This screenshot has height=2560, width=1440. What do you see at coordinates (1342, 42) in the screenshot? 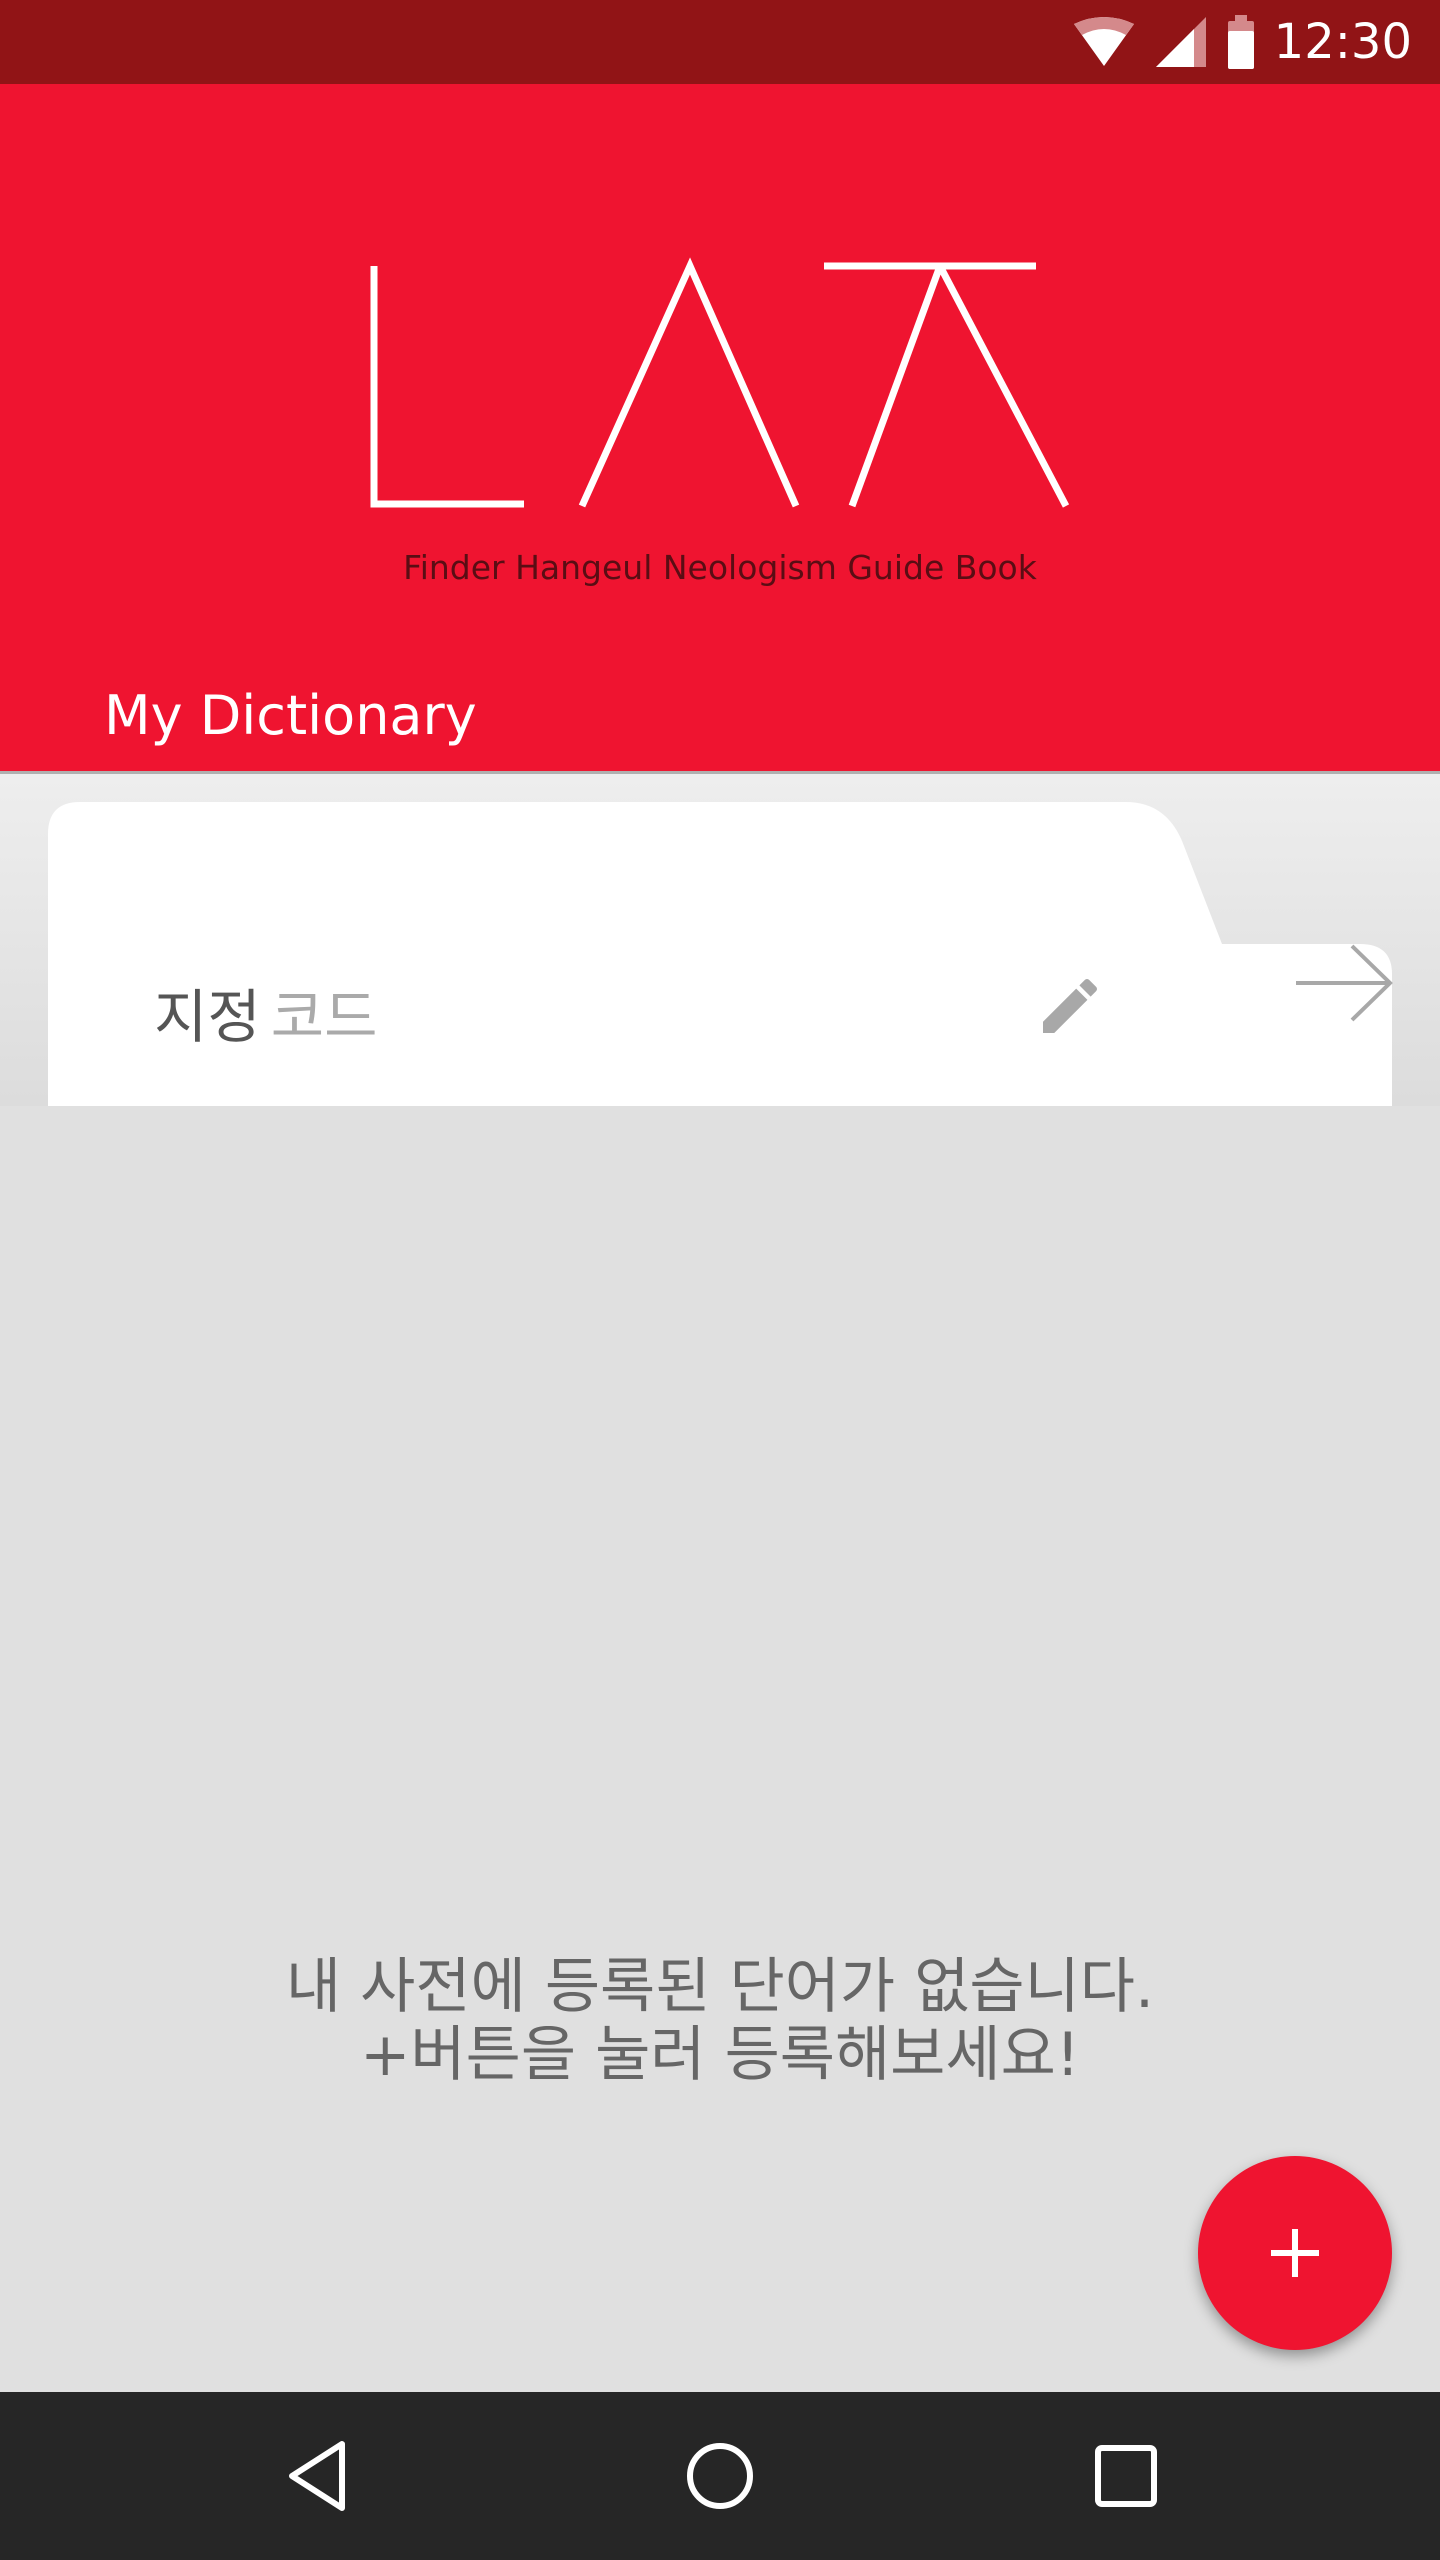
I see `status-time: 12:30` at bounding box center [1342, 42].